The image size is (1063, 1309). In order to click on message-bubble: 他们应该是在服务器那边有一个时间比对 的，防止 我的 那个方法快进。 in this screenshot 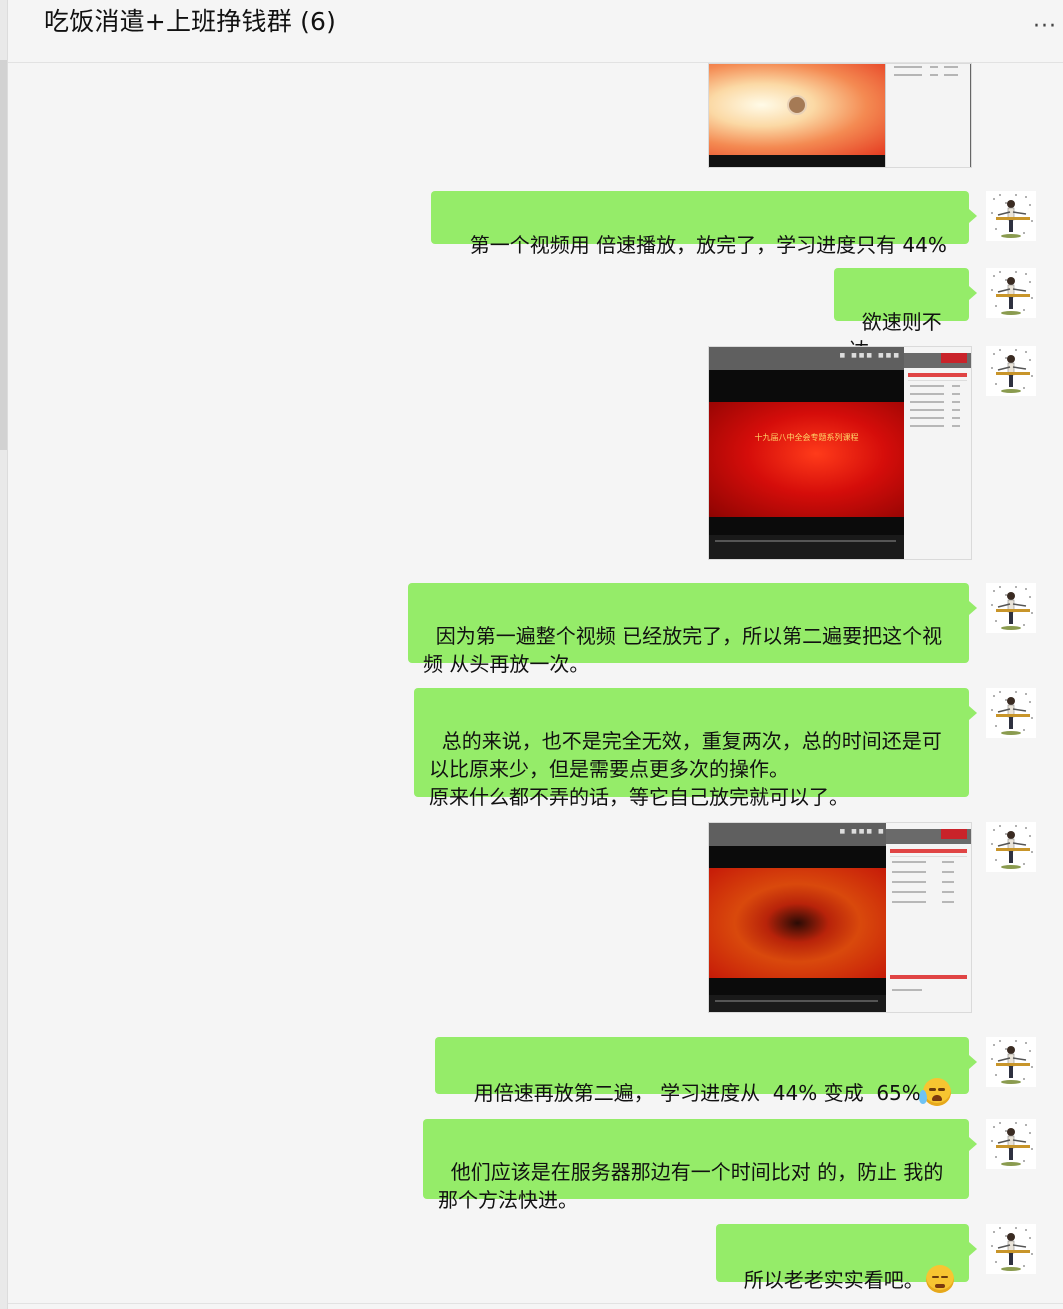, I will do `click(700, 1165)`.